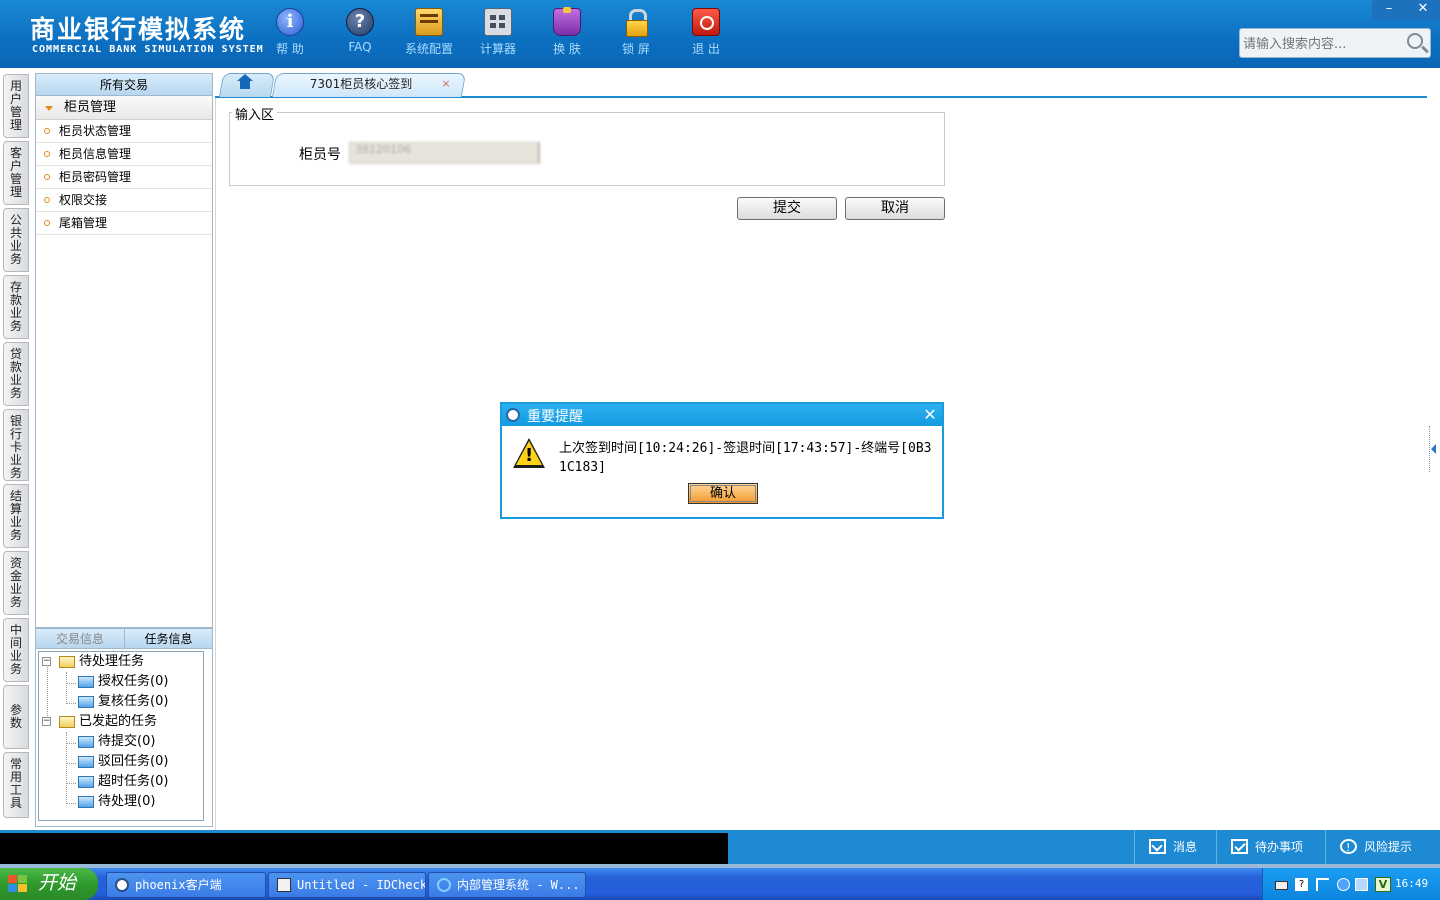 The width and height of the screenshot is (1440, 900). I want to click on menu-item-teller-password: 柜员密码管理, so click(124, 177).